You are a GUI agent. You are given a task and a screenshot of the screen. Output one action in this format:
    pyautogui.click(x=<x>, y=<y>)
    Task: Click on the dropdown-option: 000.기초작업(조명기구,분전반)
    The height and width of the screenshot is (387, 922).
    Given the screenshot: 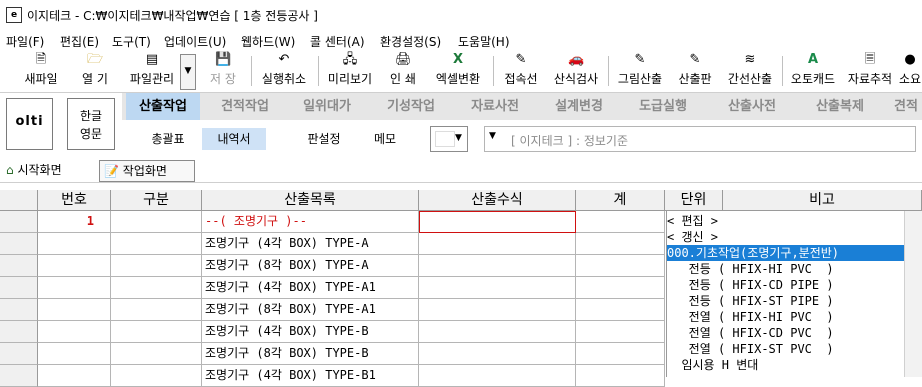 What is the action you would take?
    pyautogui.click(x=786, y=253)
    